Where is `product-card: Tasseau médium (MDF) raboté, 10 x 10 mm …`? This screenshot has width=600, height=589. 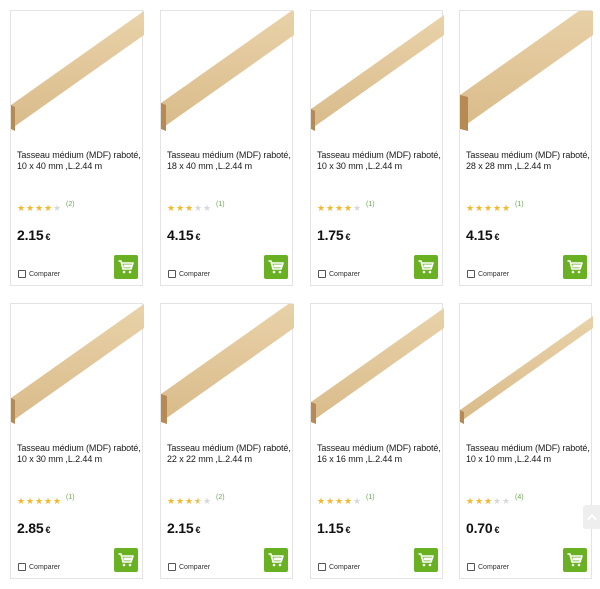
product-card: Tasseau médium (MDF) raboté, 10 x 10 mm … is located at coordinates (526, 441).